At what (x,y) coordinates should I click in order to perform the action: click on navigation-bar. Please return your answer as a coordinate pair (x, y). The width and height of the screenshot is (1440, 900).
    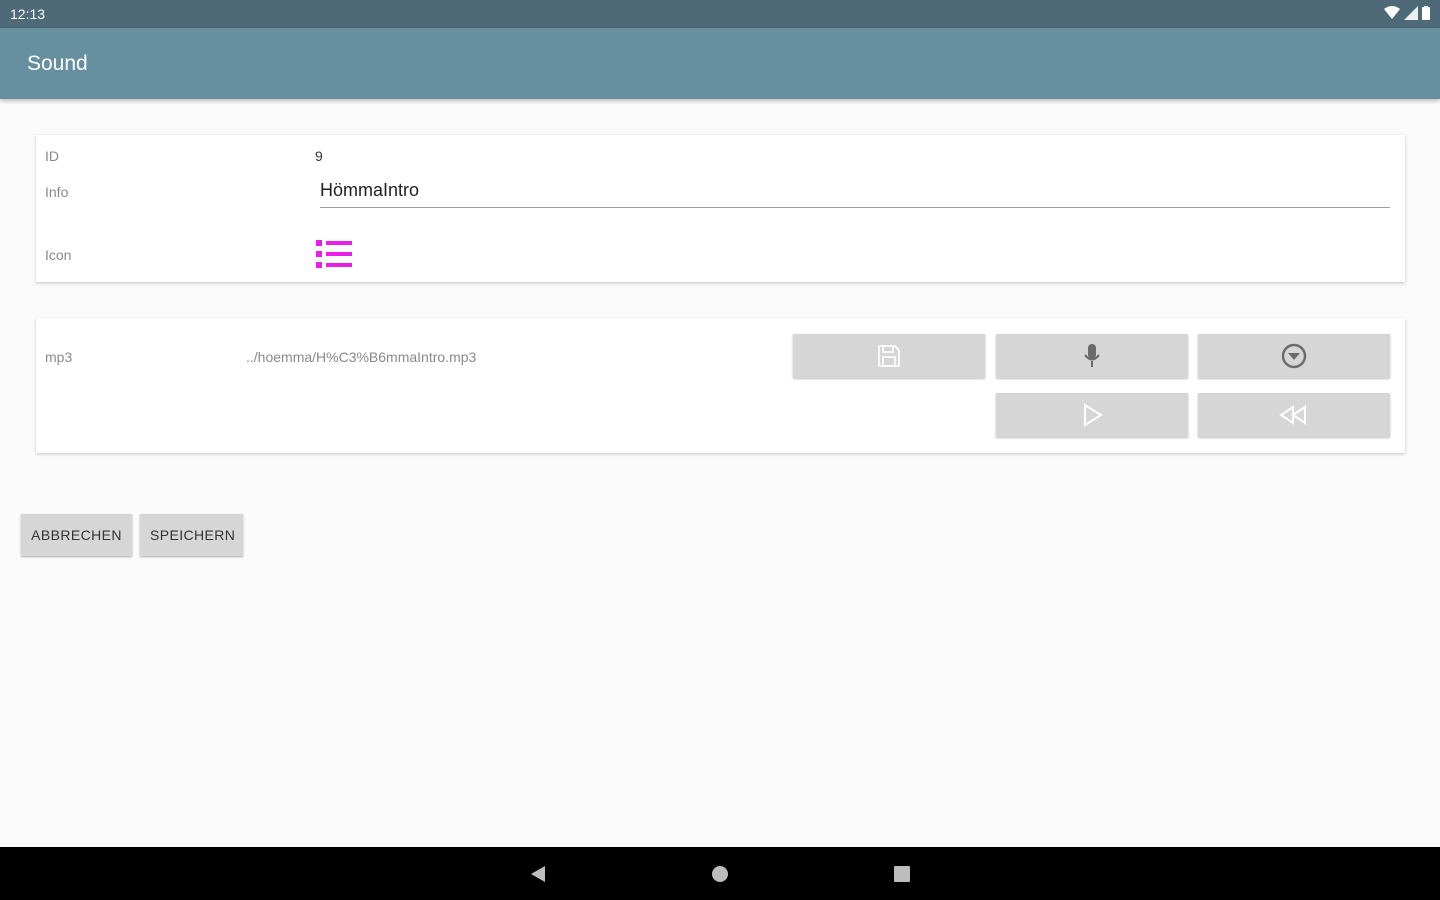
    Looking at the image, I should click on (720, 873).